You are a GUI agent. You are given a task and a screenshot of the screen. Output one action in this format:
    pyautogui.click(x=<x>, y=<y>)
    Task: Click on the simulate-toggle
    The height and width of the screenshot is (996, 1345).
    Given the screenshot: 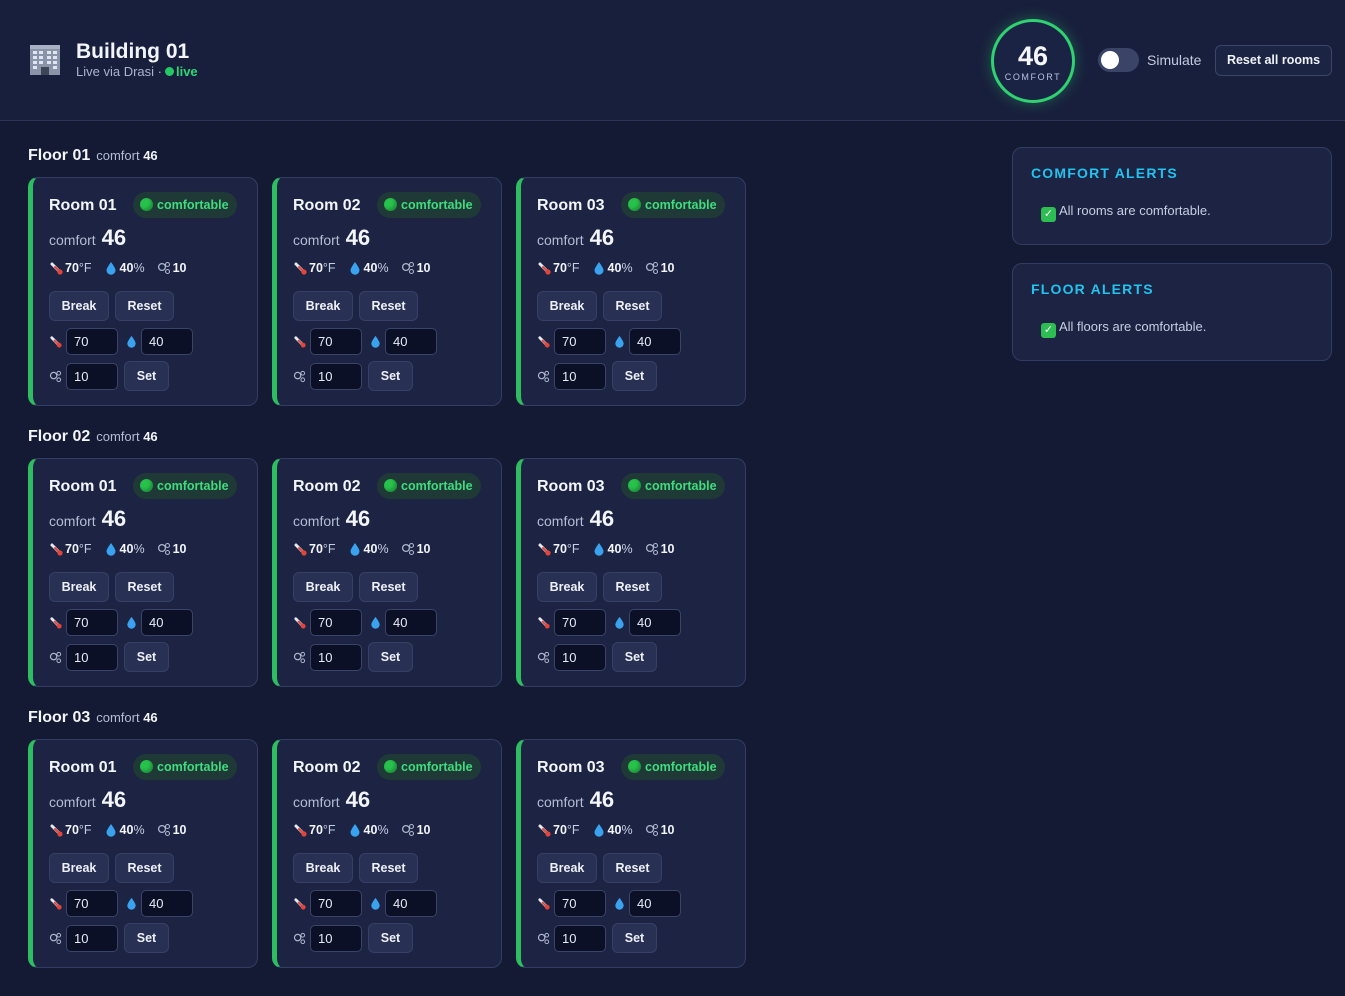 What is the action you would take?
    pyautogui.click(x=1118, y=60)
    